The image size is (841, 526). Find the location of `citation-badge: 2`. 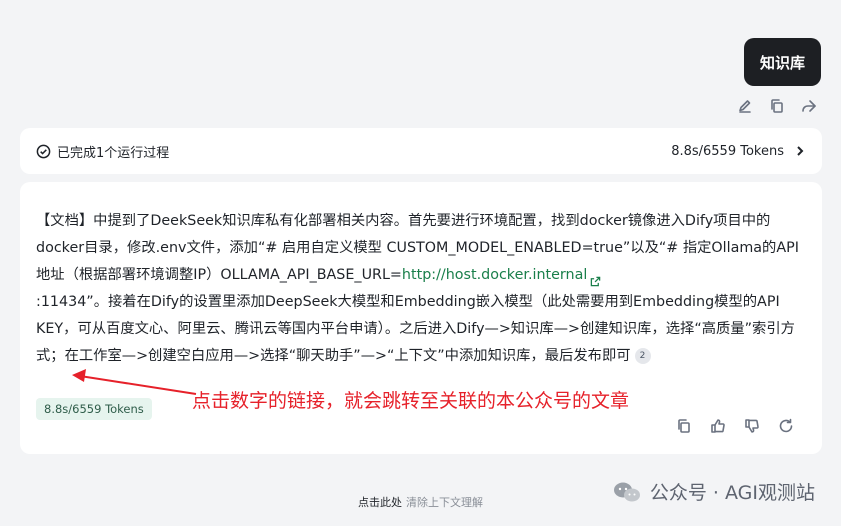

citation-badge: 2 is located at coordinates (642, 356).